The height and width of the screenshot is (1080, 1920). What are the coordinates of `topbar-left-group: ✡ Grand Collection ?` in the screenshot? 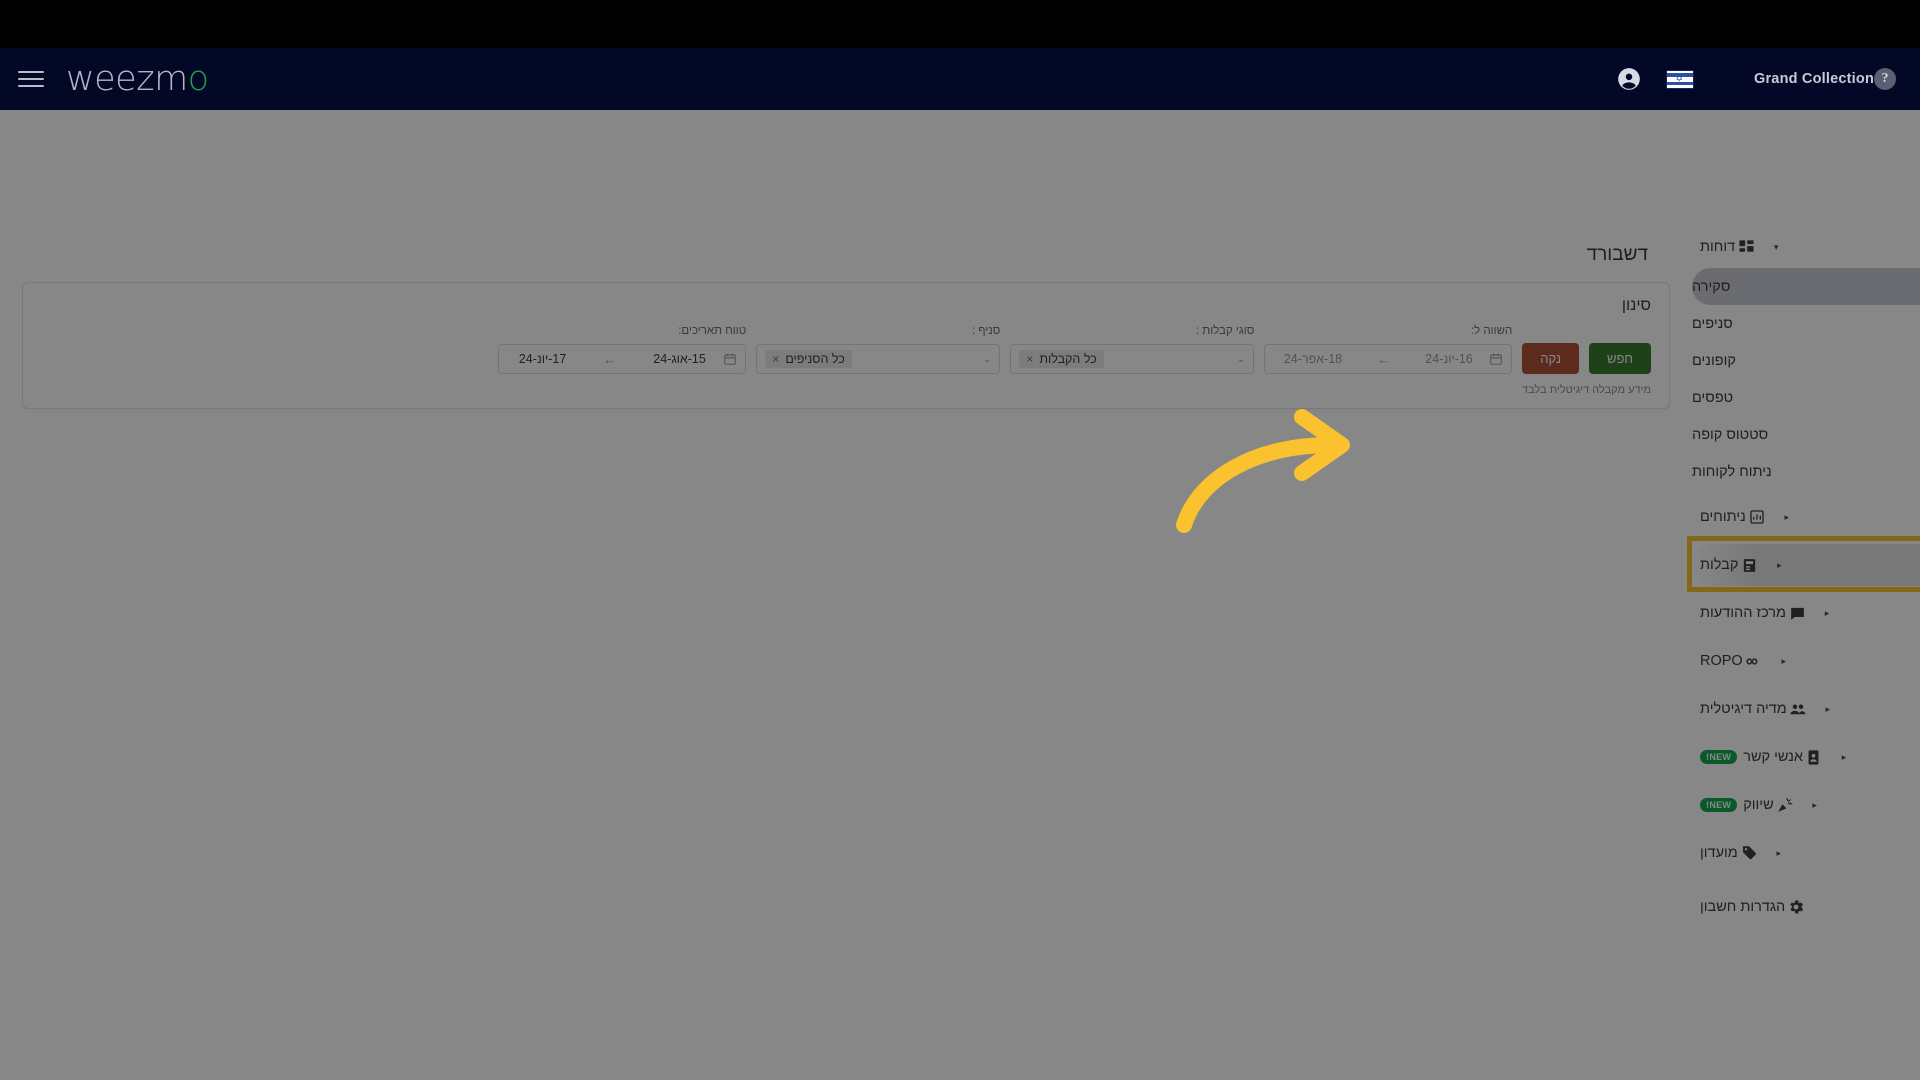 It's located at (1746, 79).